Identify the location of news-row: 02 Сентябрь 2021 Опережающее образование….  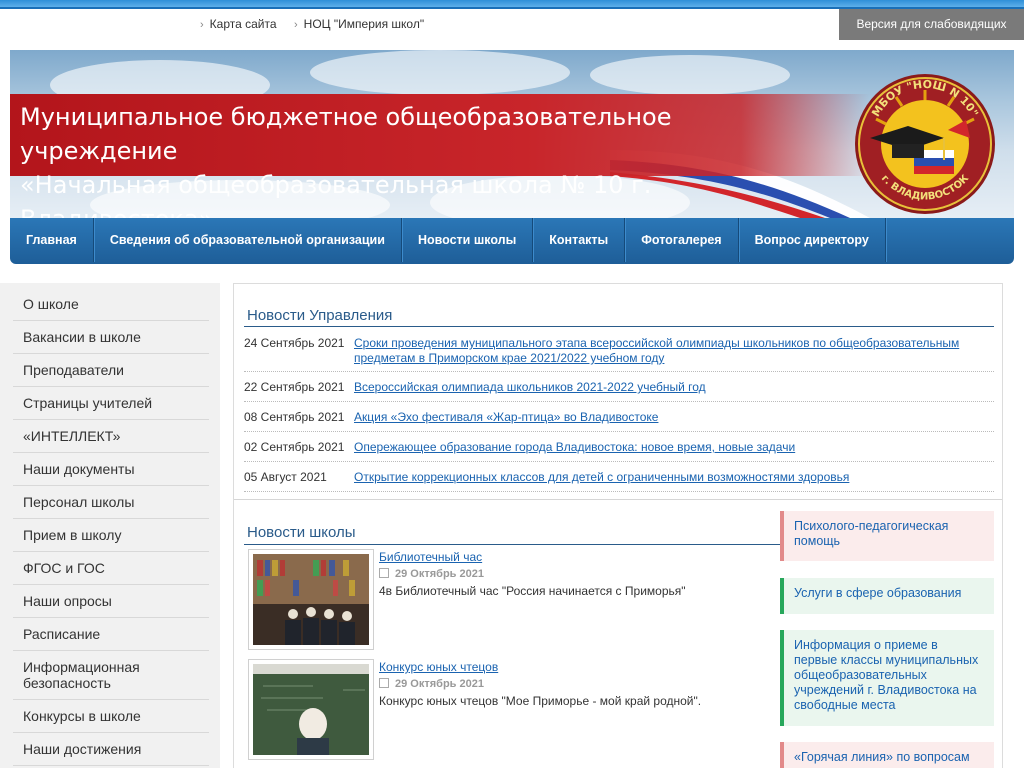
(619, 447).